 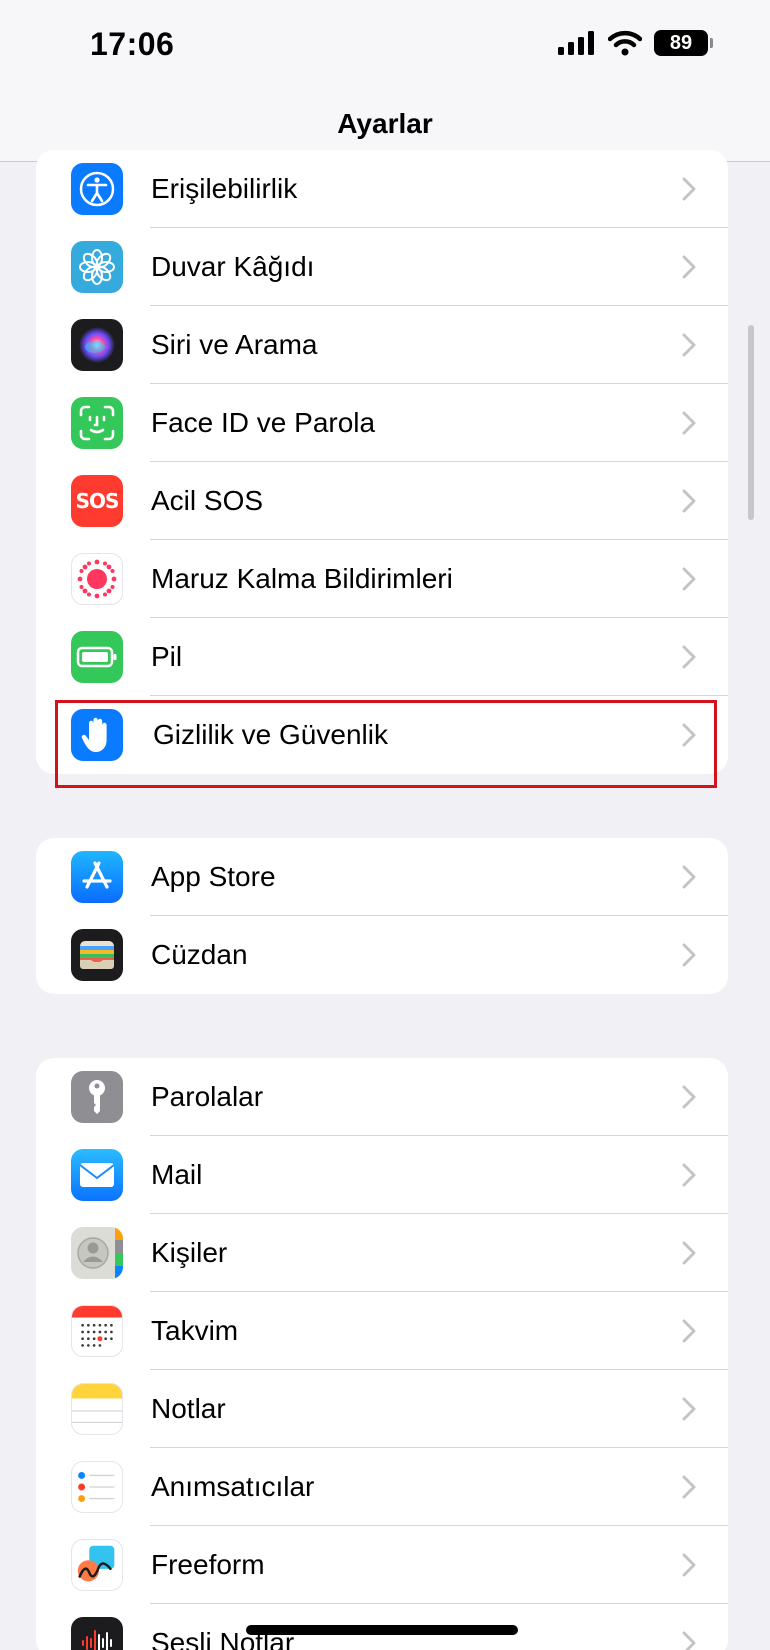 What do you see at coordinates (683, 43) in the screenshot?
I see `battery-indicator: 89` at bounding box center [683, 43].